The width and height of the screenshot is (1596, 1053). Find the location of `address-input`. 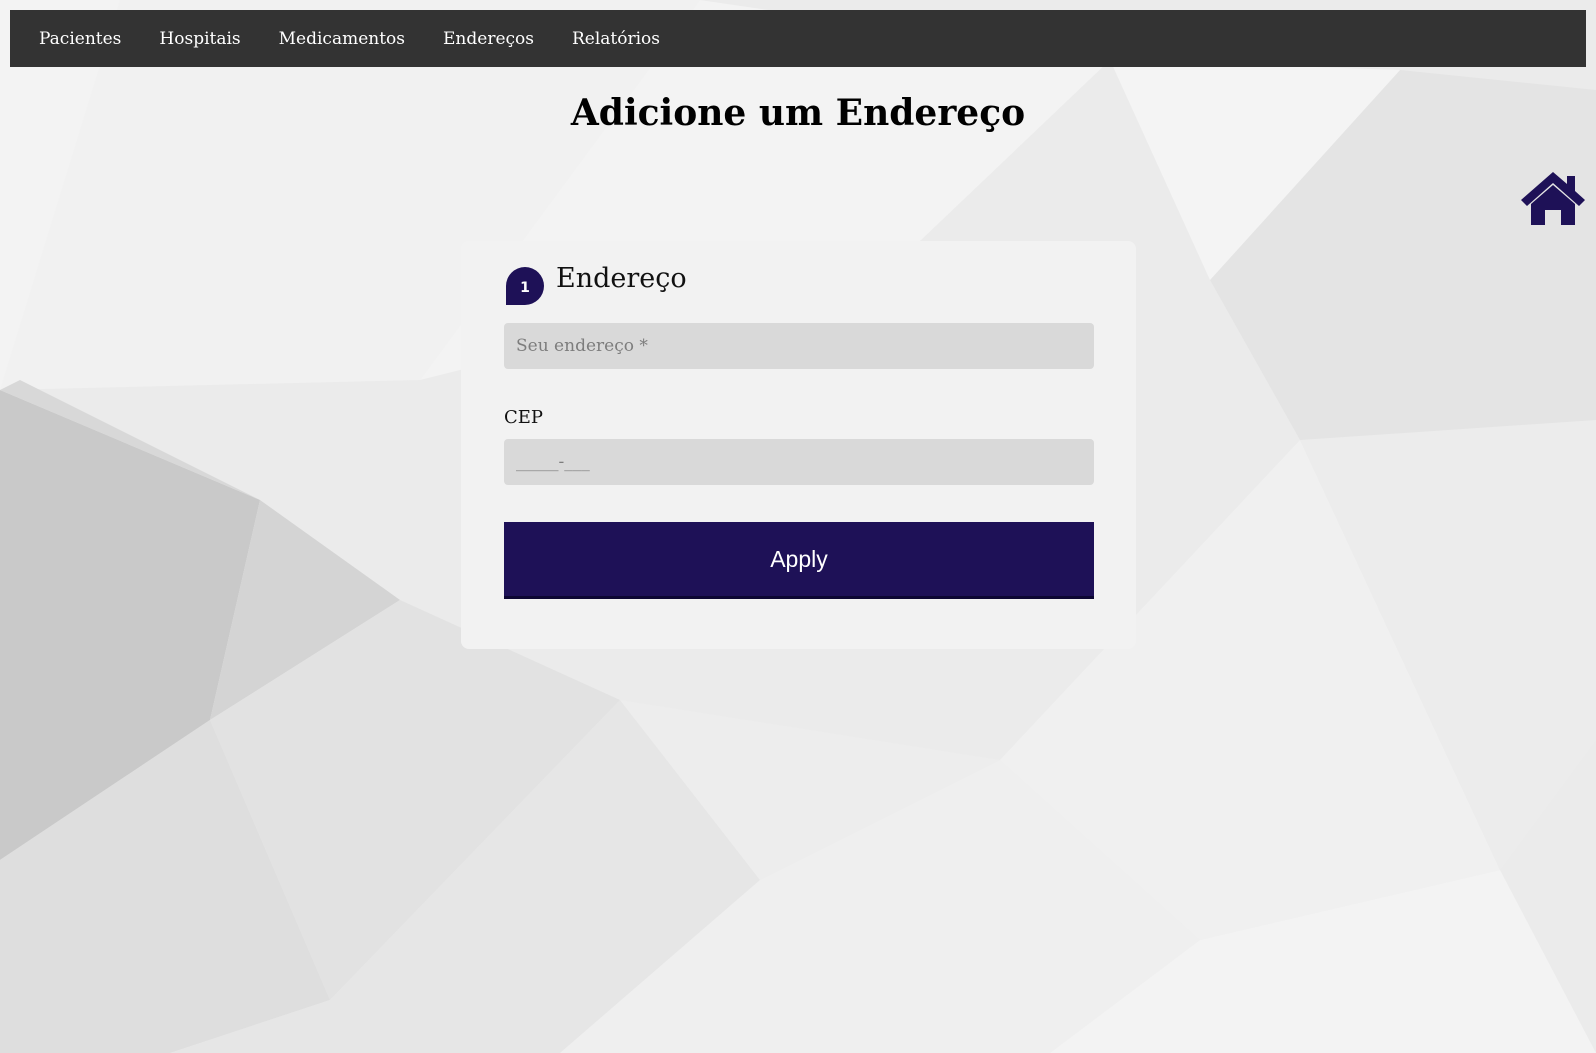

address-input is located at coordinates (799, 346).